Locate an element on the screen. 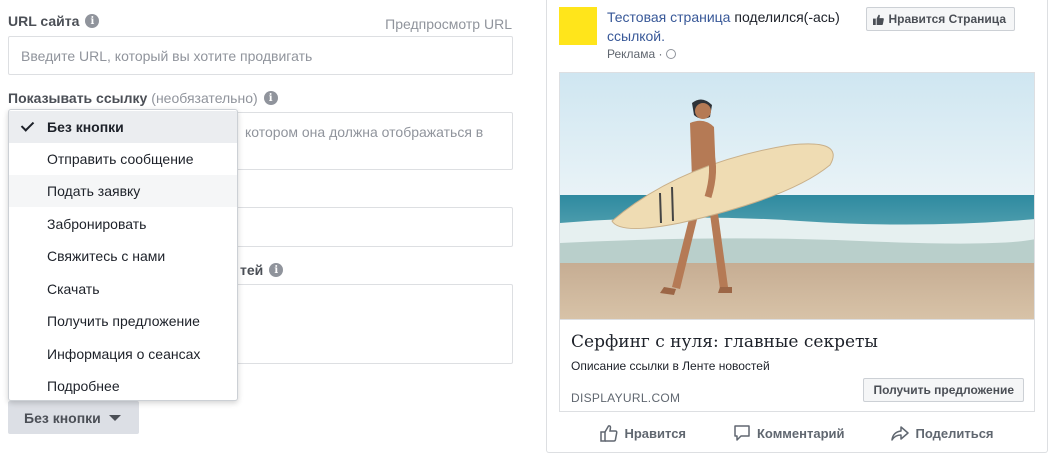  comment-action-label: Комментарий is located at coordinates (800, 433).